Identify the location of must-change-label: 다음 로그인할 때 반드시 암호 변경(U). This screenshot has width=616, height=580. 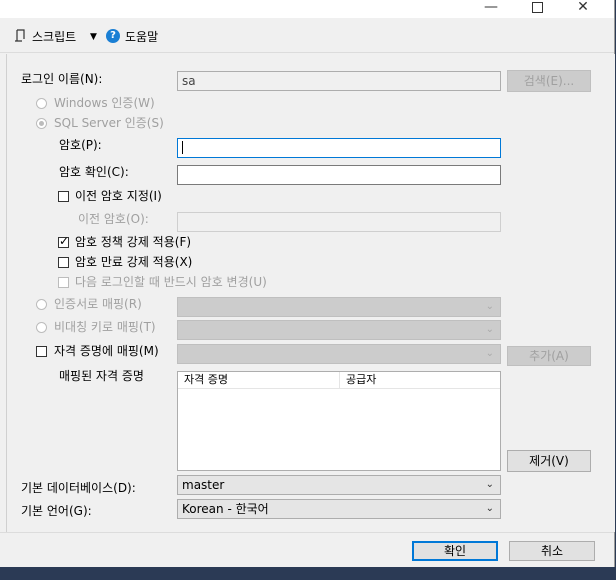
(171, 282).